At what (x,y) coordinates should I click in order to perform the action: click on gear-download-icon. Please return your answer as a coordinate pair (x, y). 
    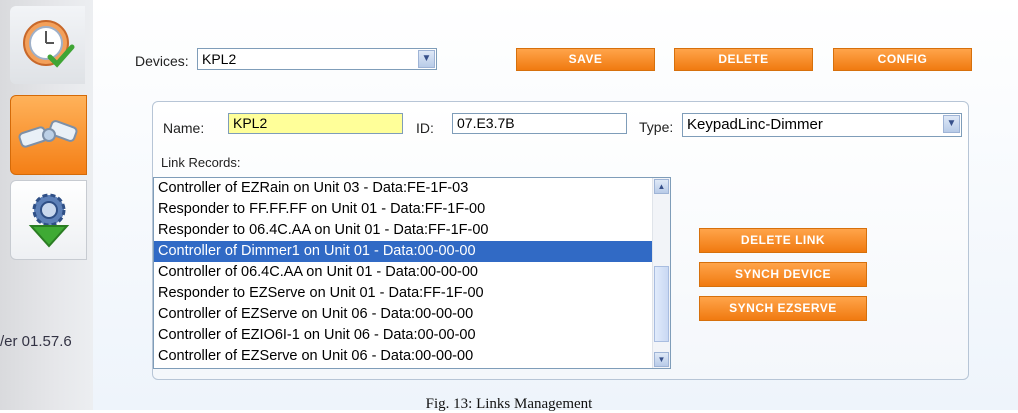
    Looking at the image, I should click on (48, 220).